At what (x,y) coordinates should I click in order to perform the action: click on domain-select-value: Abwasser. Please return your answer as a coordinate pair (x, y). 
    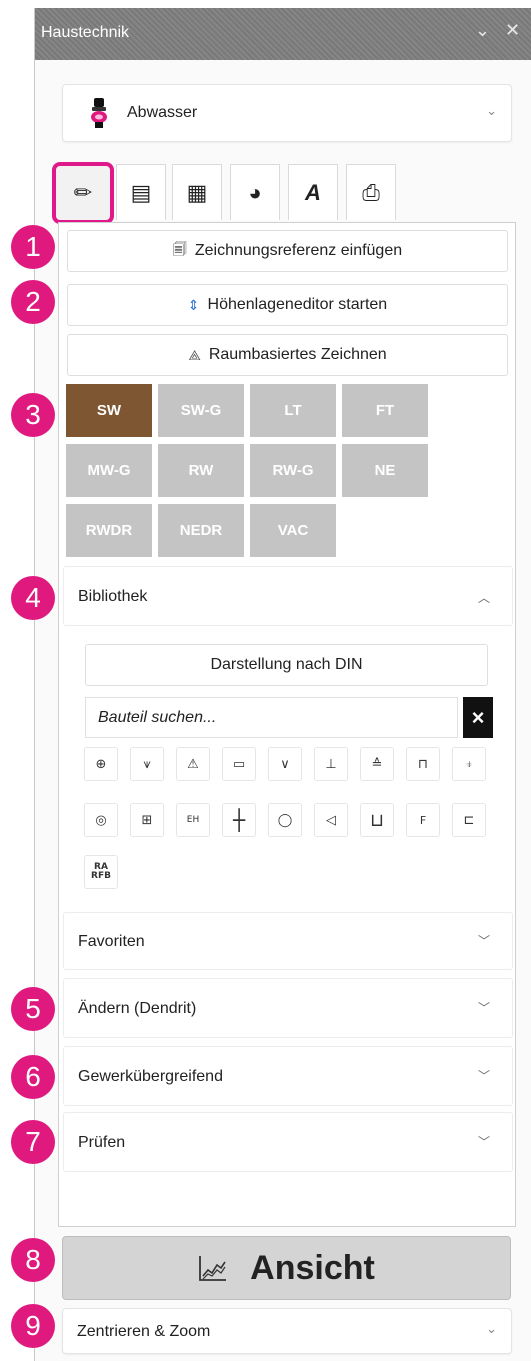
    Looking at the image, I should click on (162, 112).